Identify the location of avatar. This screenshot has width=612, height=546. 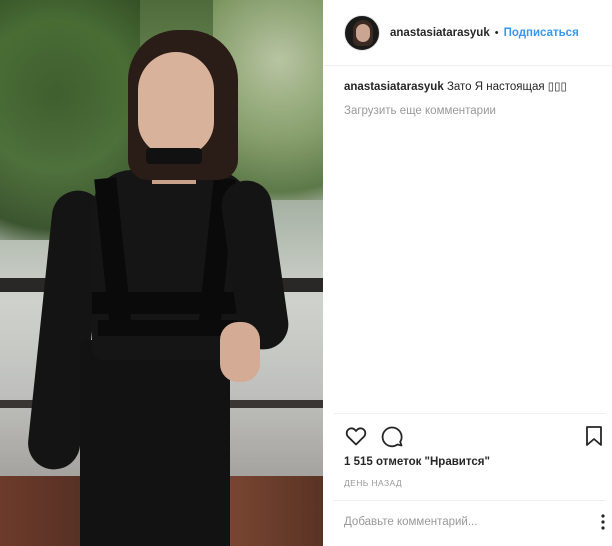
(362, 32).